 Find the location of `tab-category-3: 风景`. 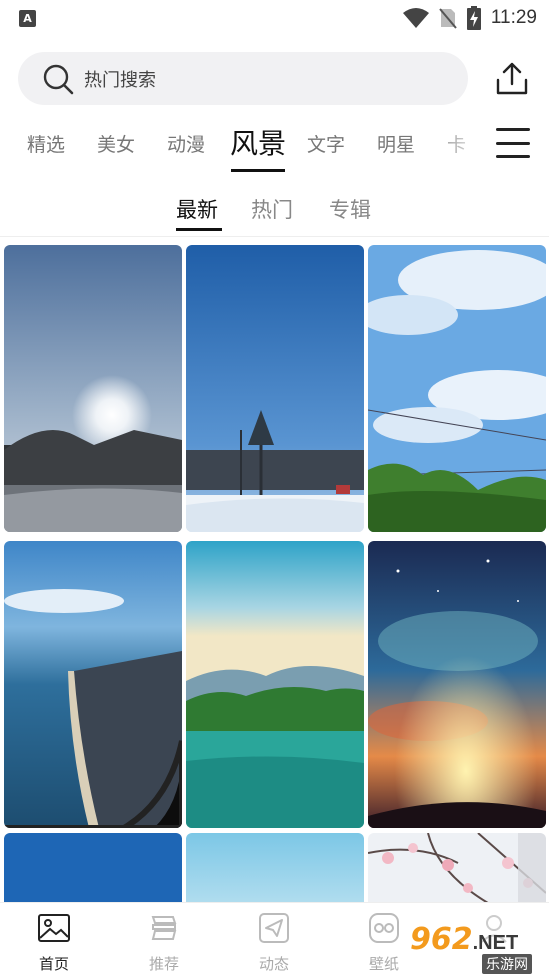

tab-category-3: 风景 is located at coordinates (258, 142).